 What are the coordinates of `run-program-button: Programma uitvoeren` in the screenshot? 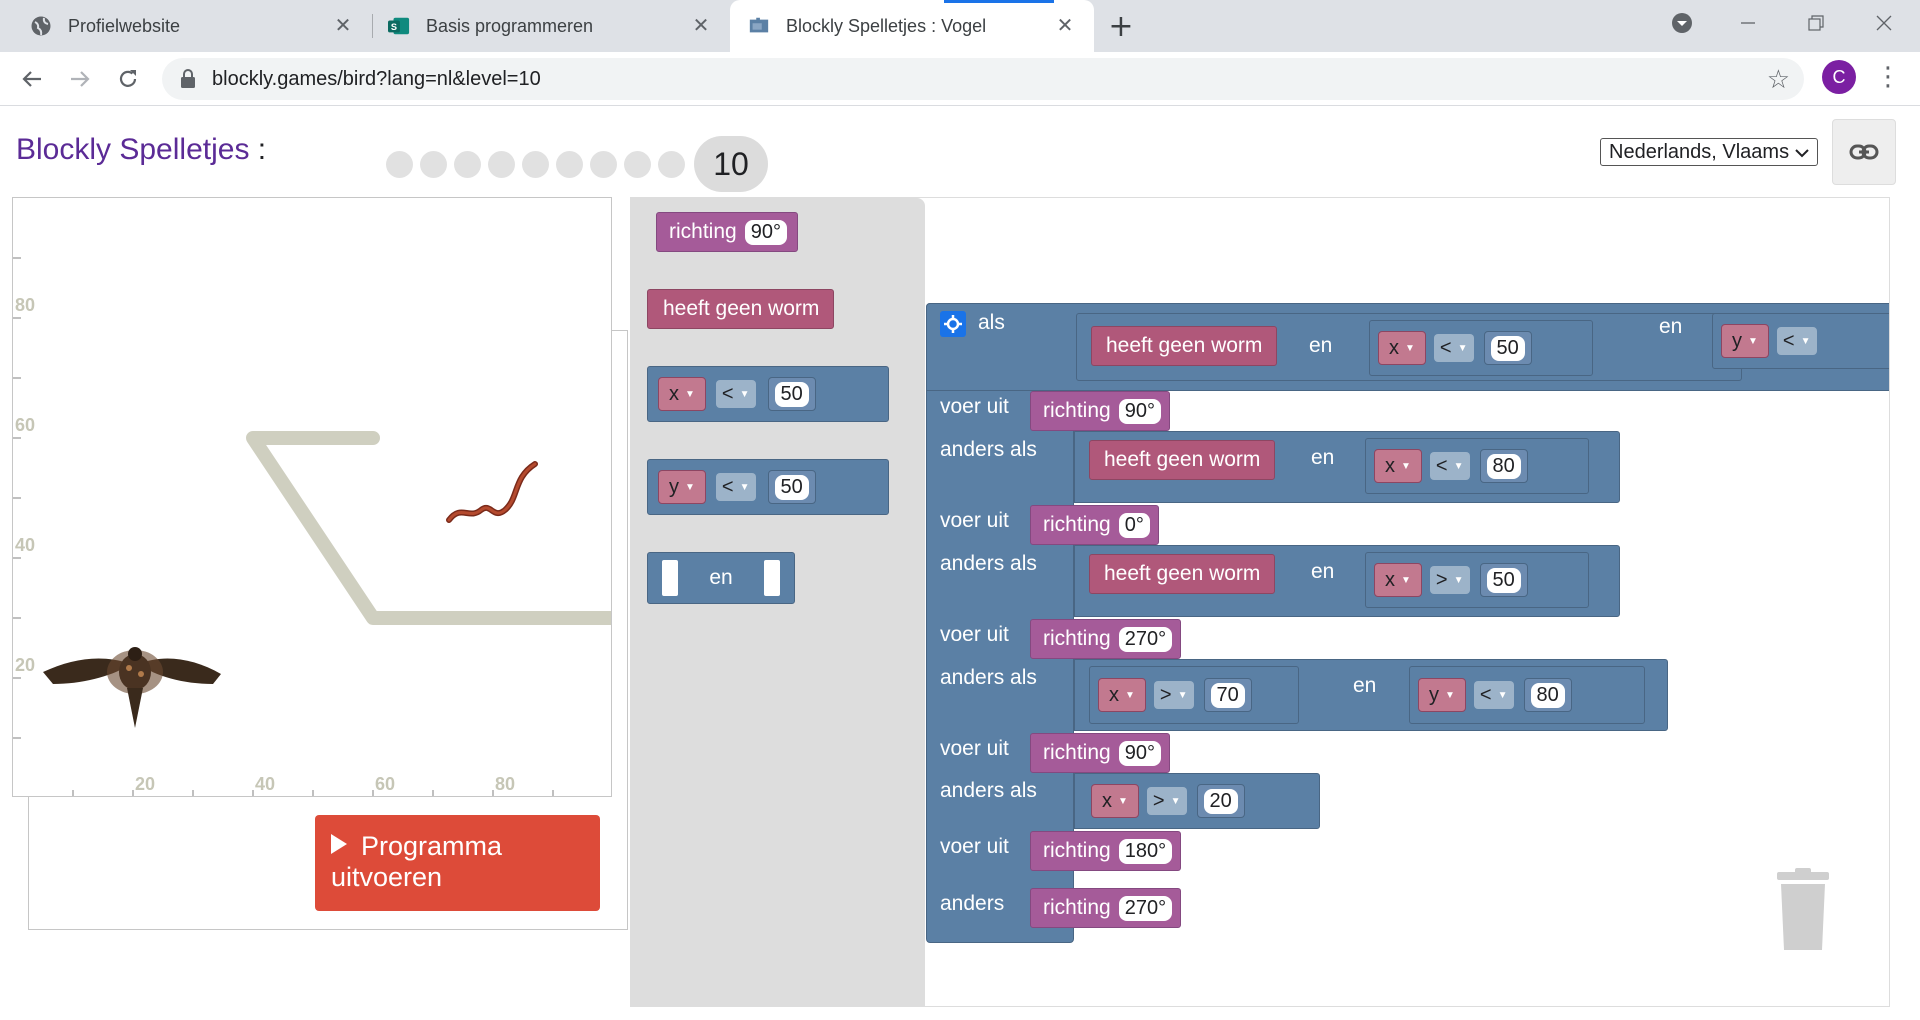 It's located at (457, 863).